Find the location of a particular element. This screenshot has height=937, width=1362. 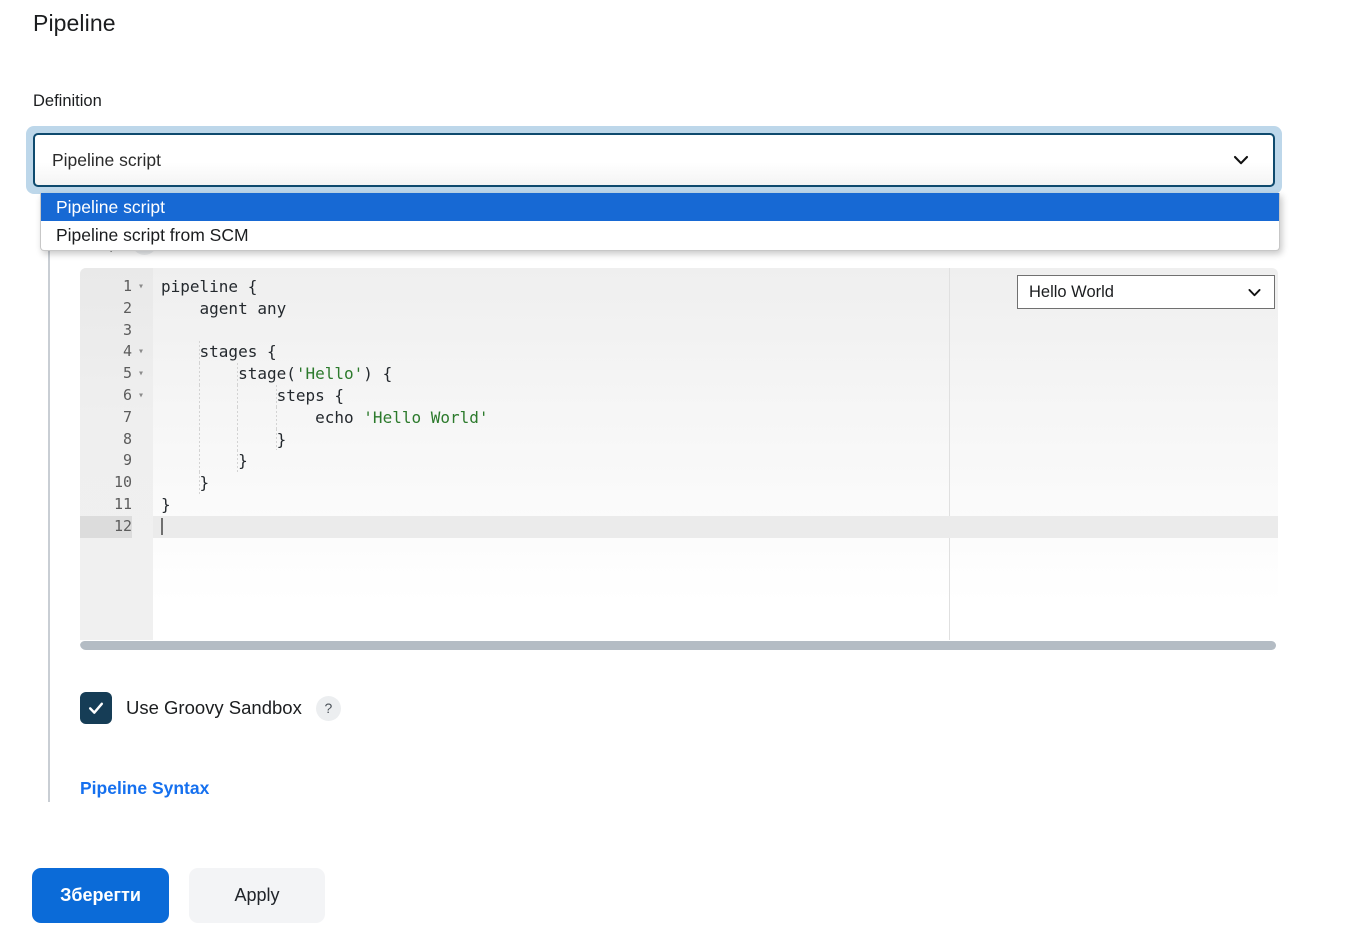

editor-line: 8 } is located at coordinates (679, 439).